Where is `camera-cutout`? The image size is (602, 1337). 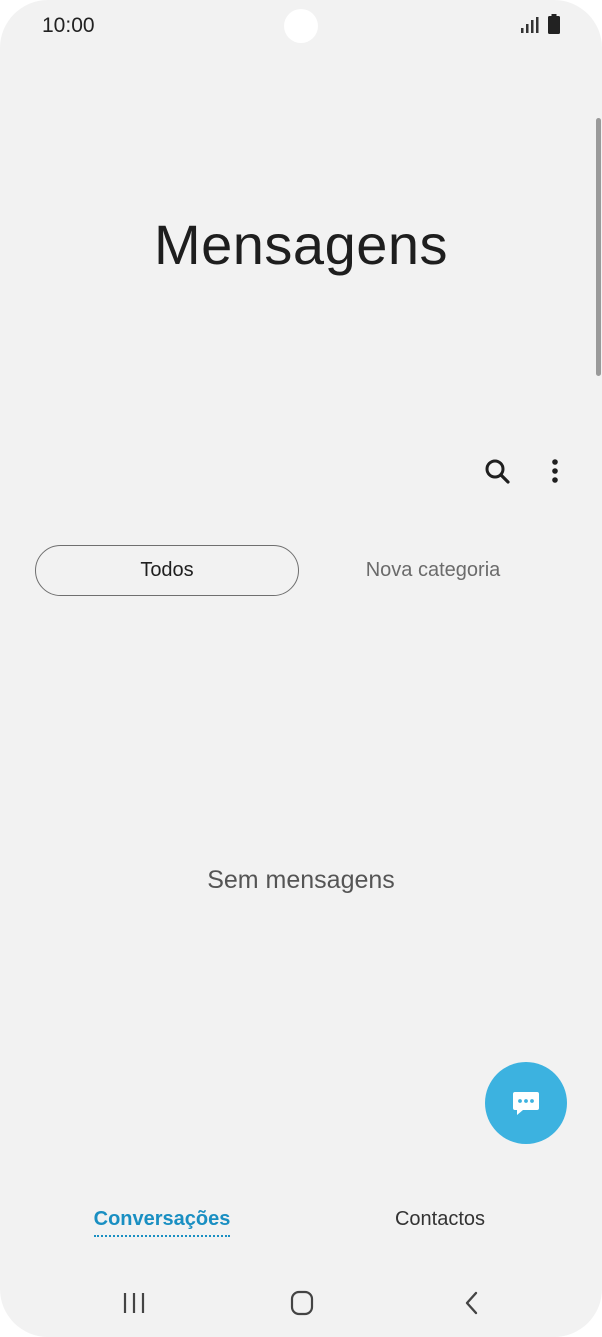
camera-cutout is located at coordinates (301, 26).